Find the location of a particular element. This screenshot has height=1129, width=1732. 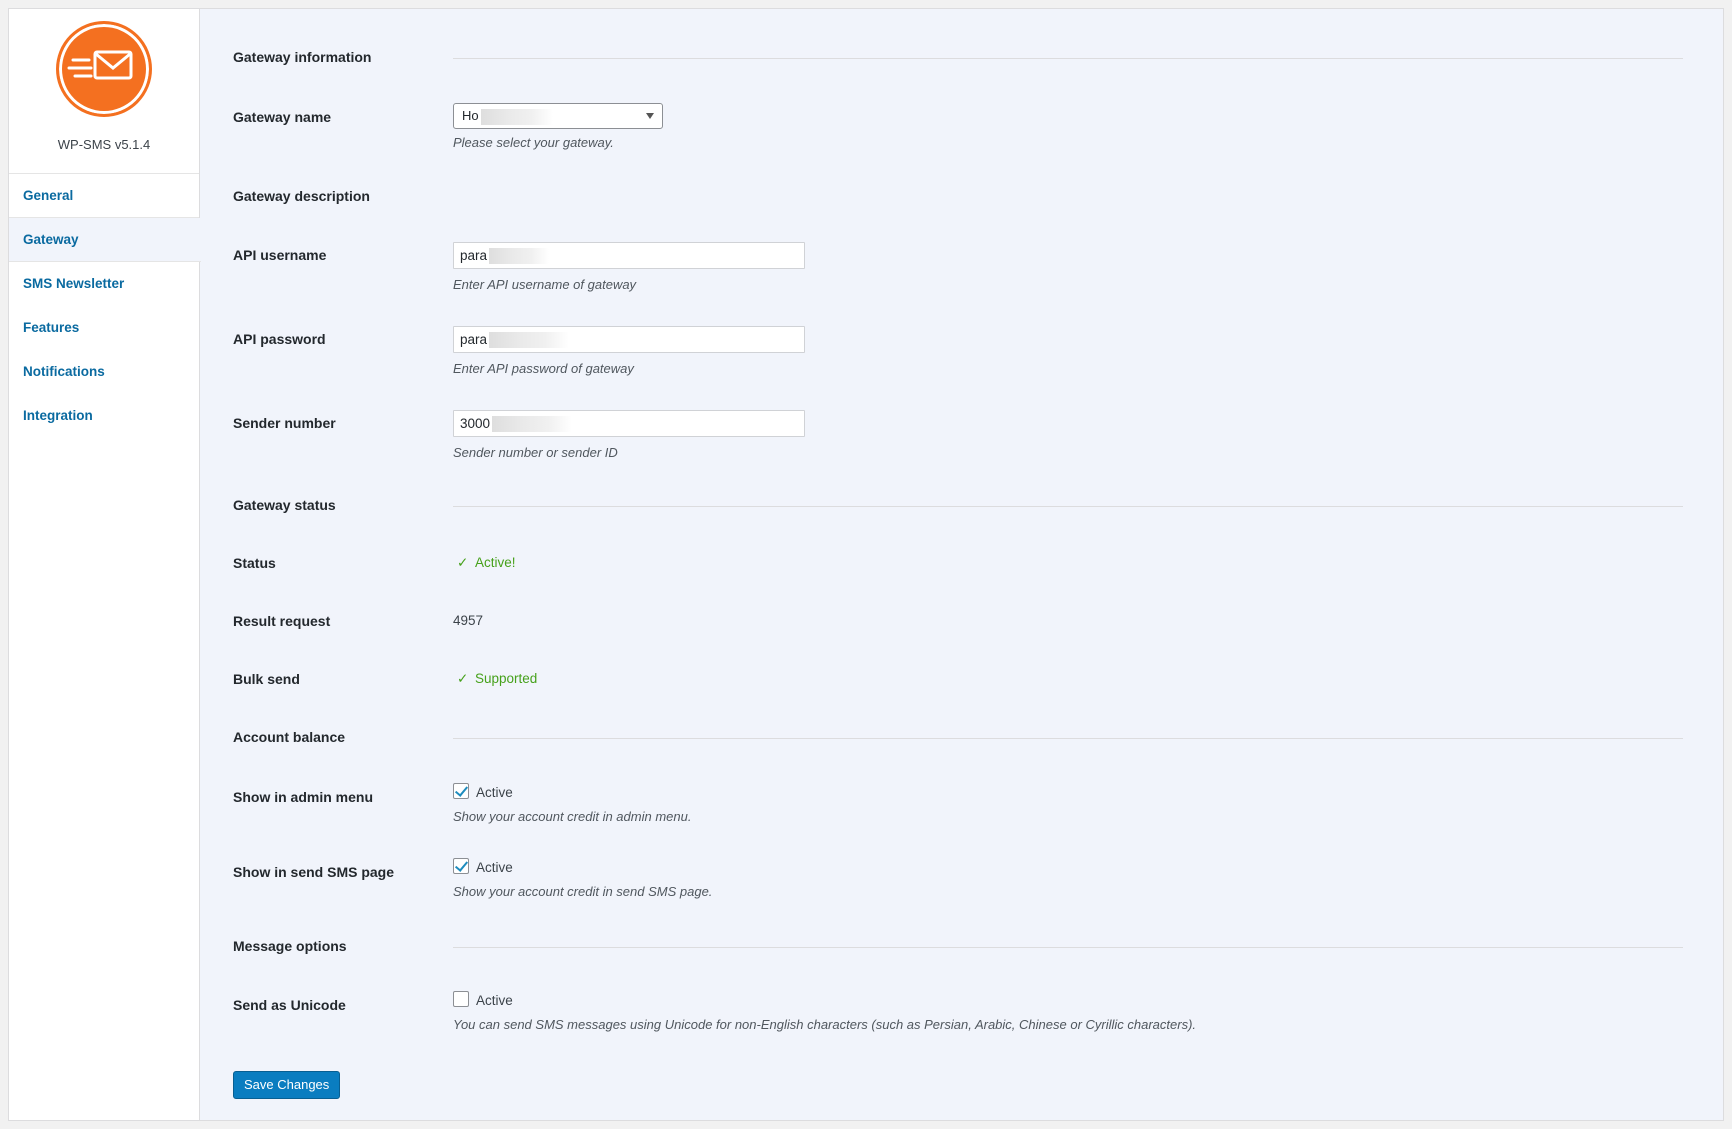

field-description: Please select your gateway. is located at coordinates (533, 142).